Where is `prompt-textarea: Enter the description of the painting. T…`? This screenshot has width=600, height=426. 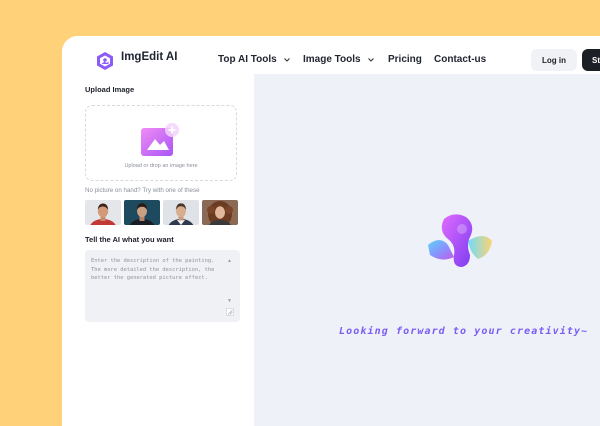
prompt-textarea: Enter the description of the painting. T… is located at coordinates (162, 286).